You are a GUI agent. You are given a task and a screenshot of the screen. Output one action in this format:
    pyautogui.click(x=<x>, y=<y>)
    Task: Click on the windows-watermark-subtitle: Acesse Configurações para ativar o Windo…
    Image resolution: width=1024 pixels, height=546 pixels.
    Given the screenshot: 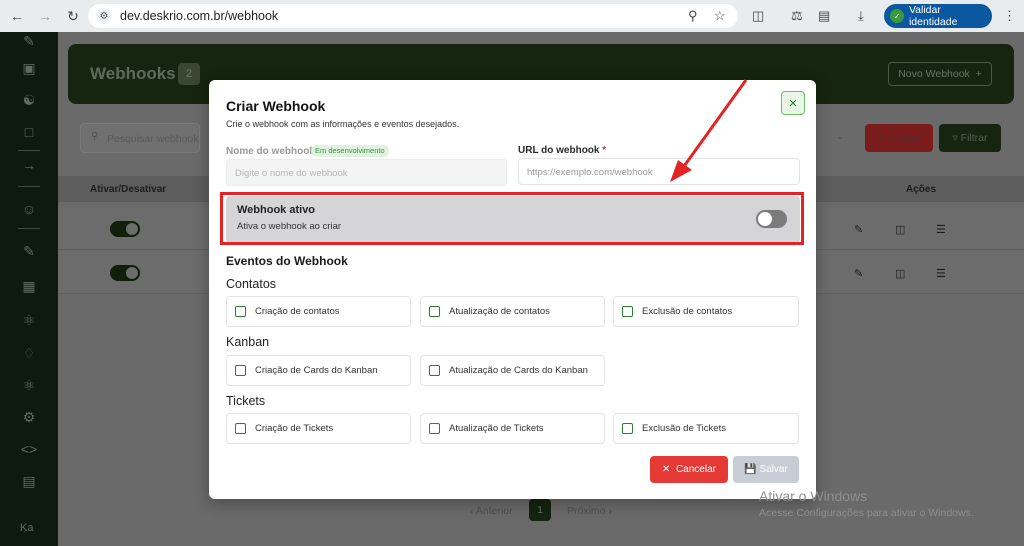 What is the action you would take?
    pyautogui.click(x=866, y=513)
    